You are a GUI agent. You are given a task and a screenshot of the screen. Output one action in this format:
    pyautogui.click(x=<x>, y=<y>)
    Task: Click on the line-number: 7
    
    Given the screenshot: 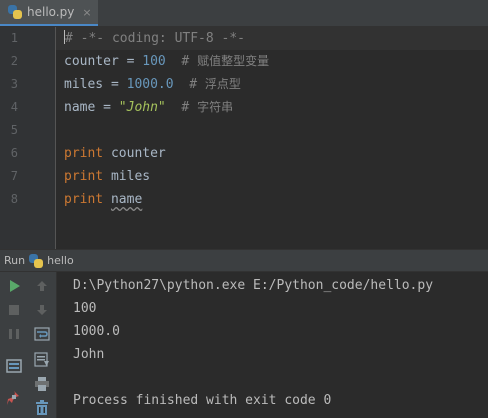 What is the action you would take?
    pyautogui.click(x=14, y=176)
    